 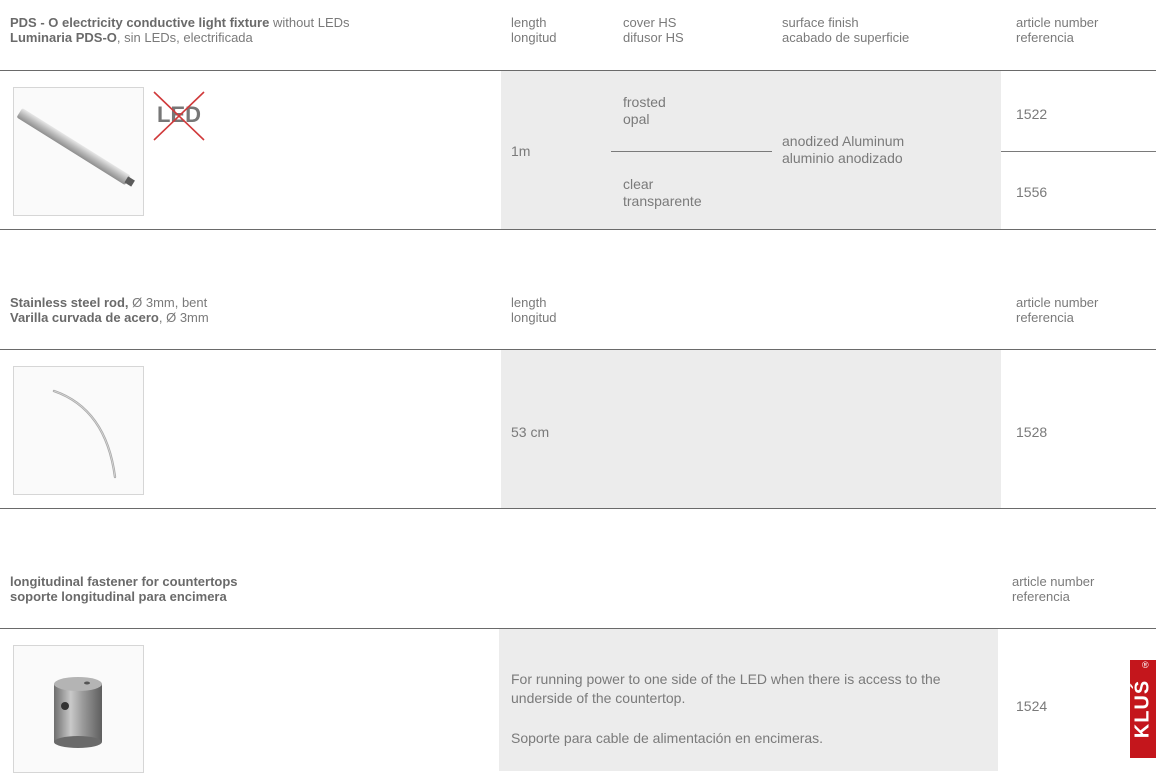 What do you see at coordinates (131, 37) in the screenshot?
I see `product-subtitle-pds-o: Luminaria PDS-O, sin LEDs, electrificada` at bounding box center [131, 37].